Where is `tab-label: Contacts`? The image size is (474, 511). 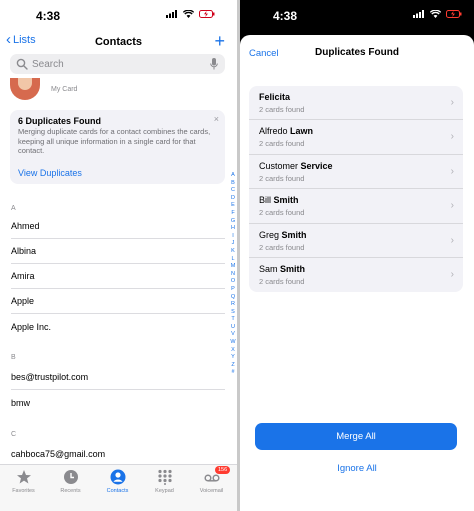 tab-label: Contacts is located at coordinates (117, 491).